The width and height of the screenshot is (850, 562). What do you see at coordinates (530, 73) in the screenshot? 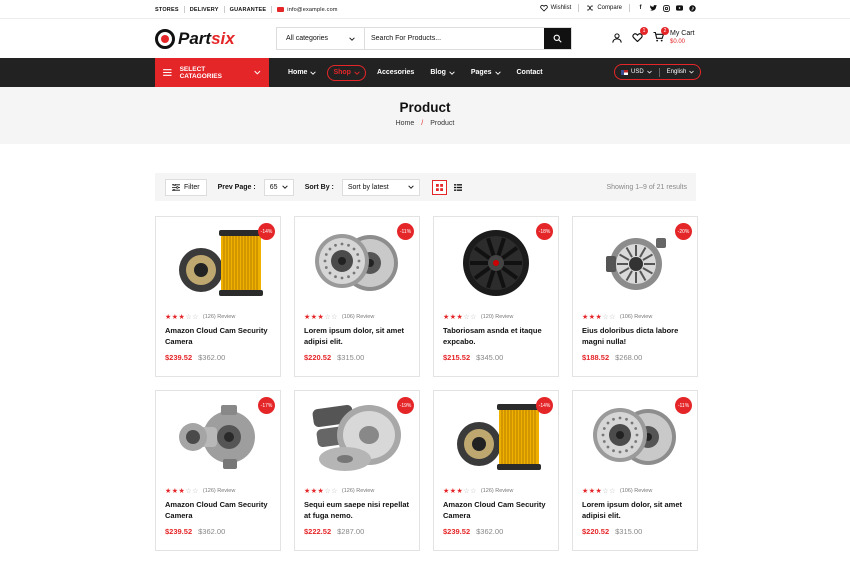
I see `nav-item-contact: Contact` at bounding box center [530, 73].